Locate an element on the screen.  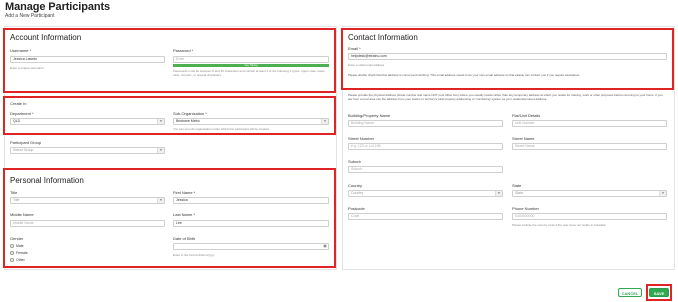
username-input: Jessica Lawetu is located at coordinates (87, 59).